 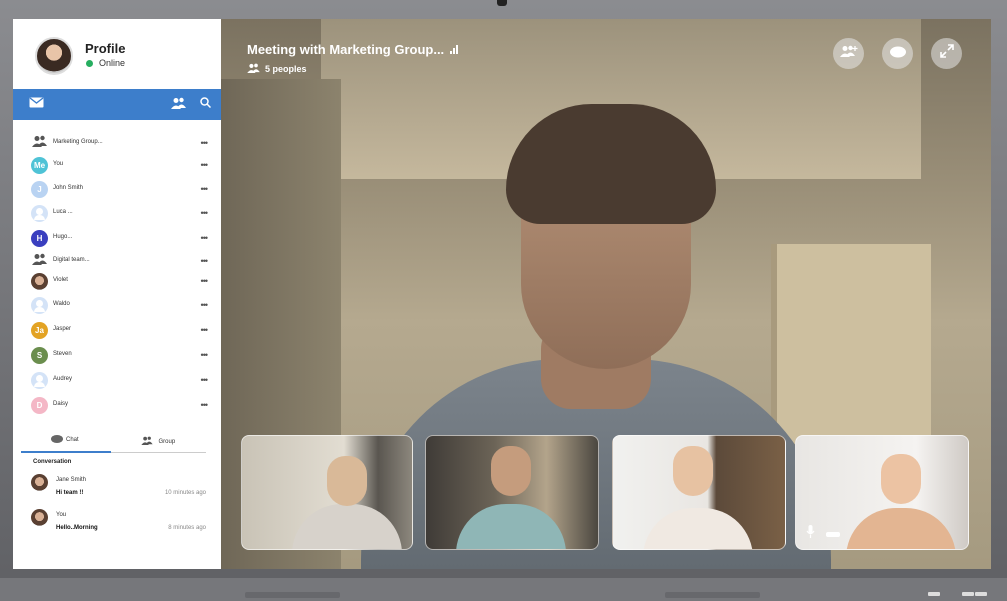 I want to click on mail-icon, so click(x=36, y=104).